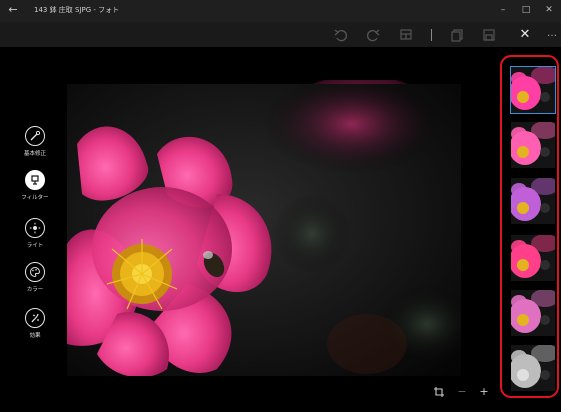 The width and height of the screenshot is (561, 412). What do you see at coordinates (525, 35) in the screenshot?
I see `close-edit-button: ✕` at bounding box center [525, 35].